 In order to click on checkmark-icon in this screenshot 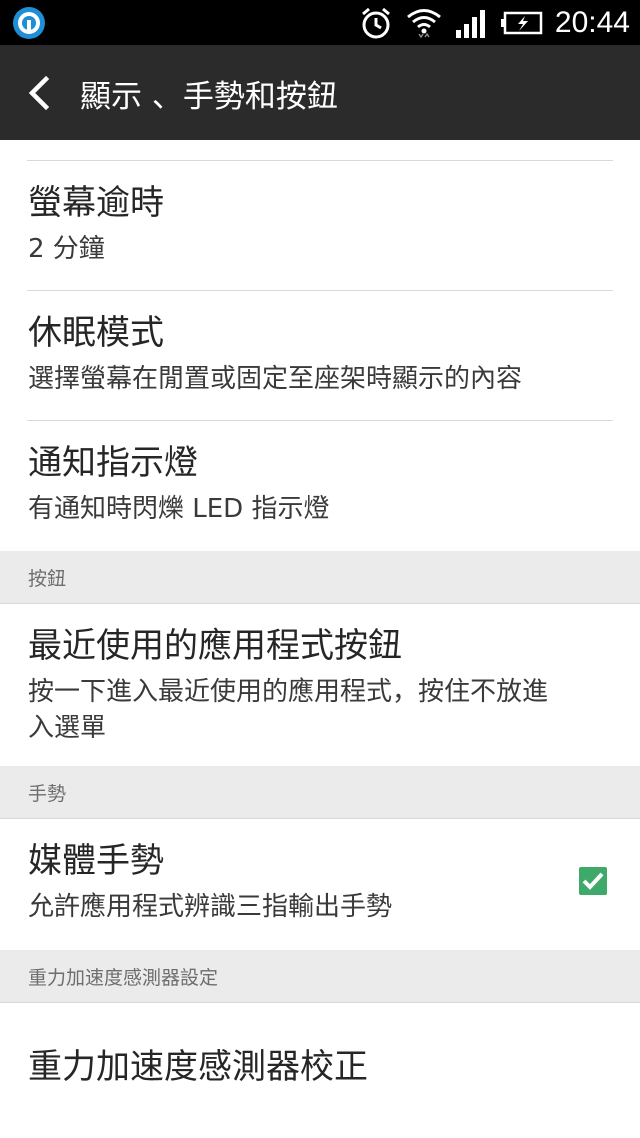, I will do `click(593, 881)`.